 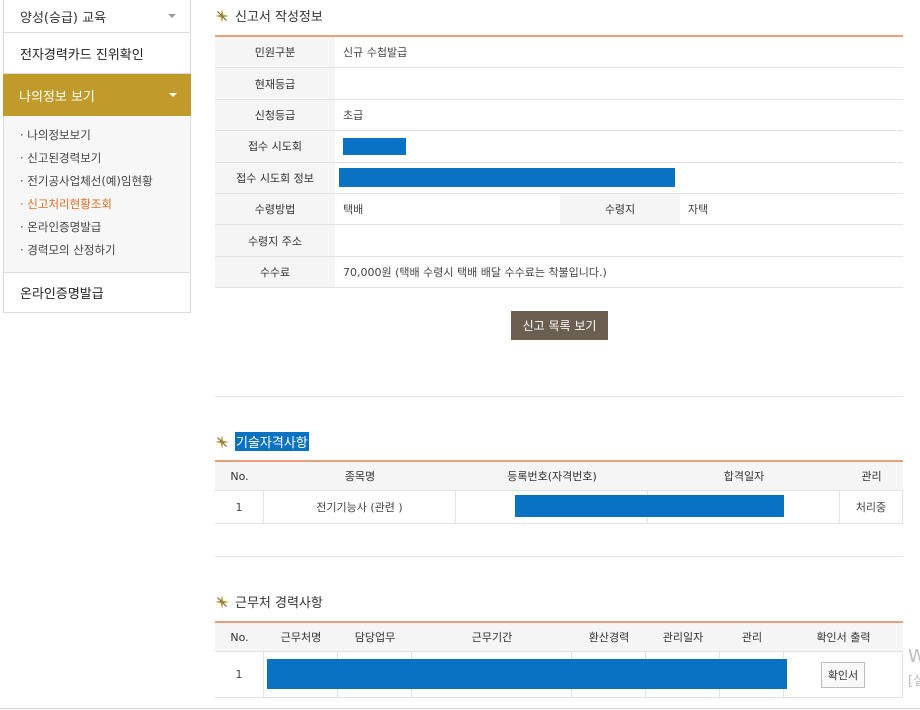 I want to click on row-label: 수령방법, so click(x=275, y=209).